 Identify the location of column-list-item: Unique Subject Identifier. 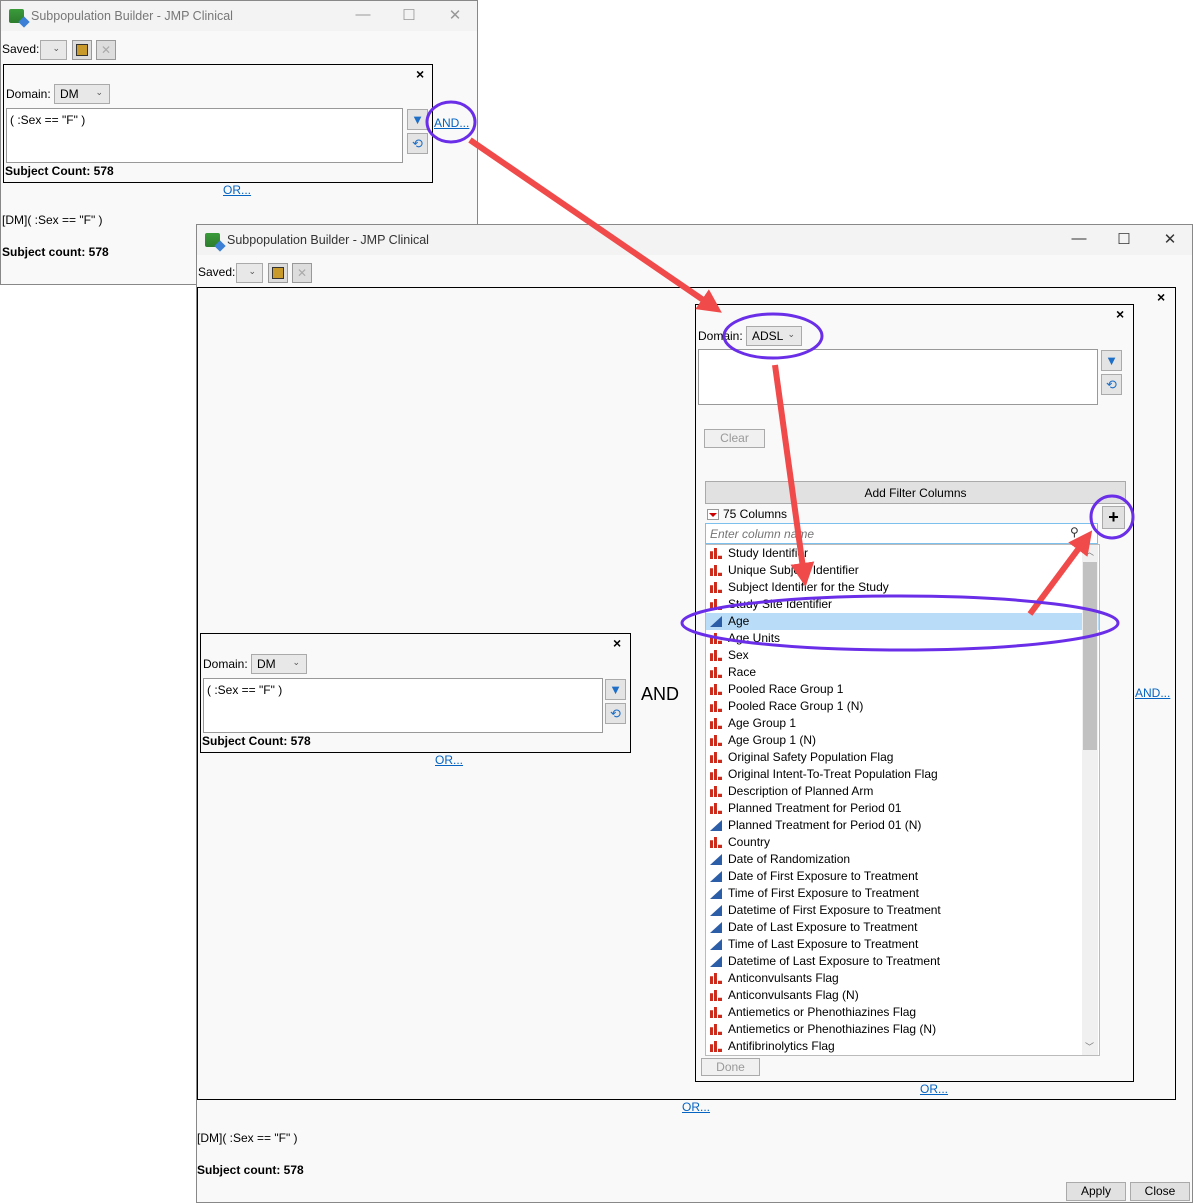
(902, 570).